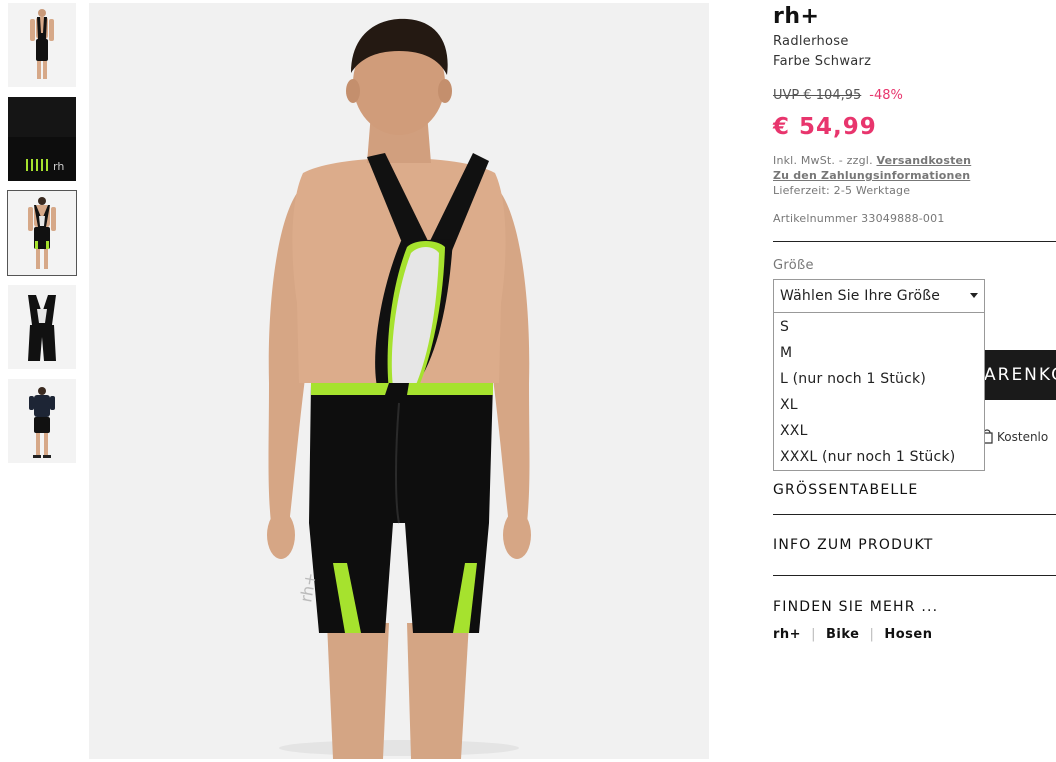 The width and height of the screenshot is (1056, 762). I want to click on caret-down-icon, so click(974, 295).